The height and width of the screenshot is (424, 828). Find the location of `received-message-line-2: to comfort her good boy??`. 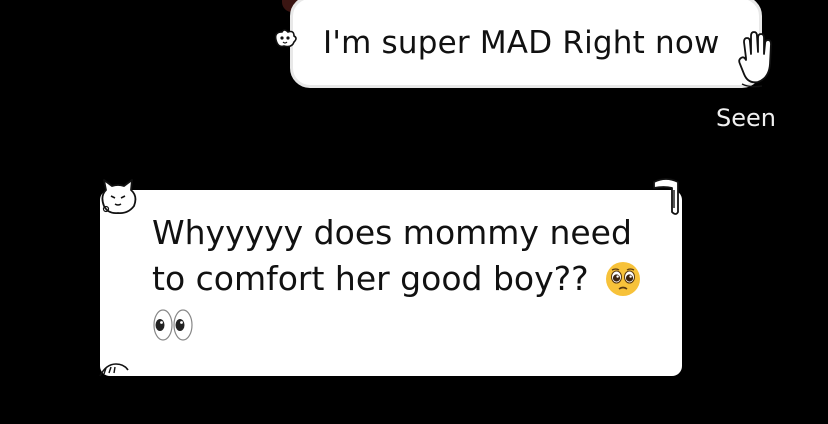

received-message-line-2: to comfort her good boy?? is located at coordinates (370, 278).